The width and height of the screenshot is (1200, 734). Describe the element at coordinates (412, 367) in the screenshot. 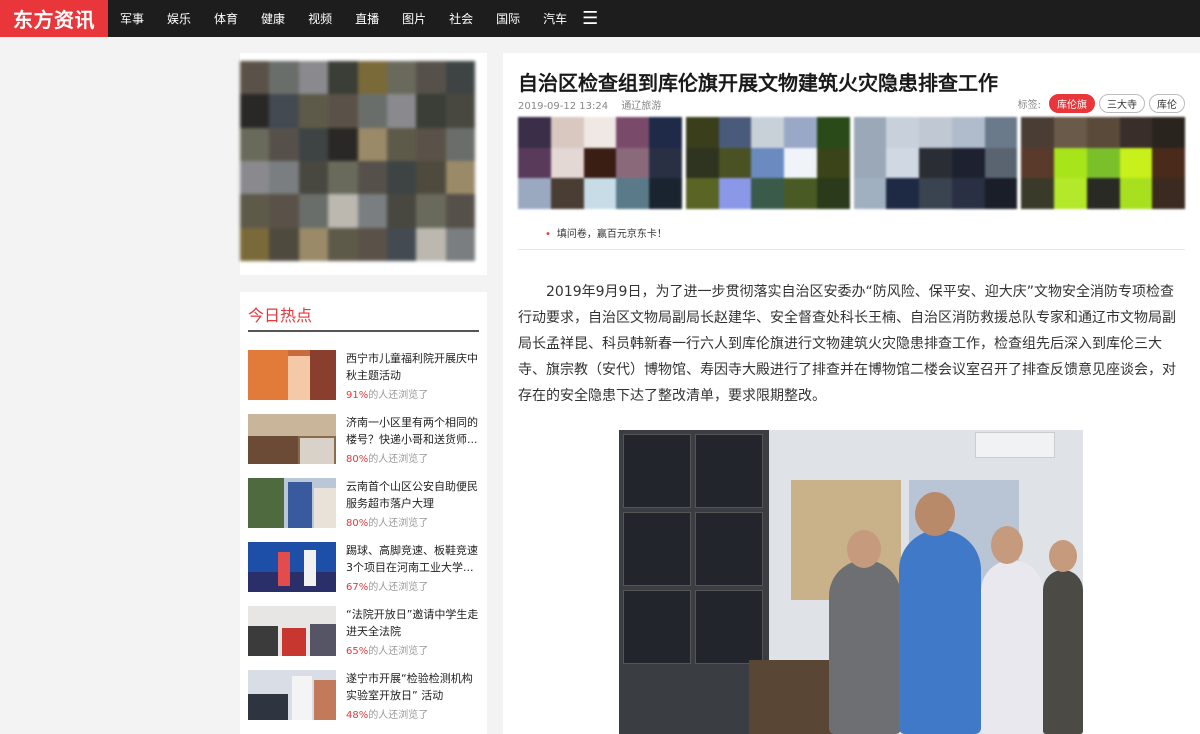

I see `hot-news-headline: 西宁市儿童福利院开展庆中秋主题活动` at that location.